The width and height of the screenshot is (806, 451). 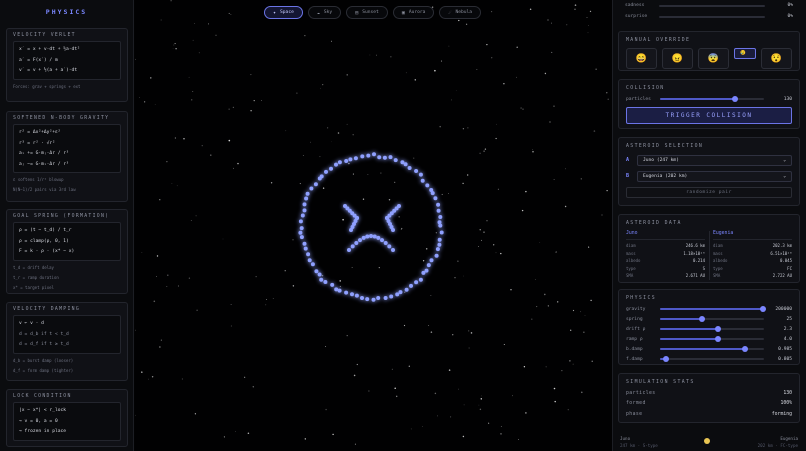 What do you see at coordinates (660, 382) in the screenshot?
I see `simulation-stats-title: SIMULATION STATS` at bounding box center [660, 382].